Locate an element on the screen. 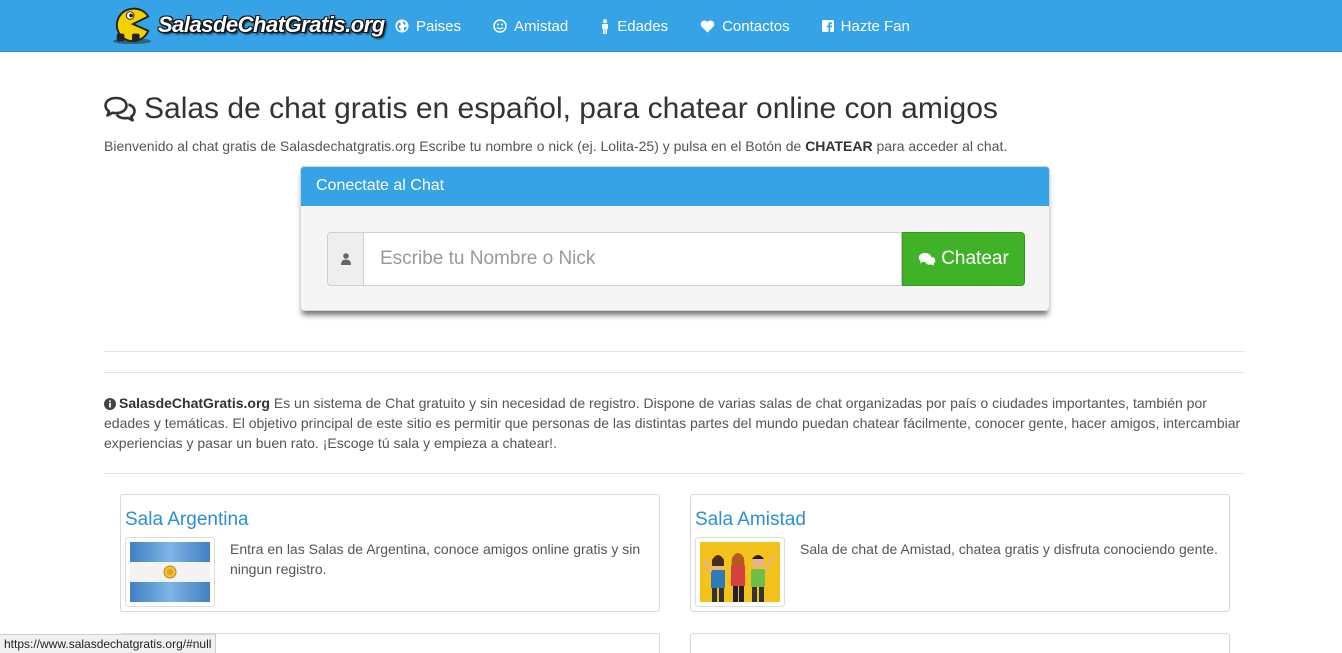 This screenshot has width=1342, height=653. facebook-icon is located at coordinates (827, 26).